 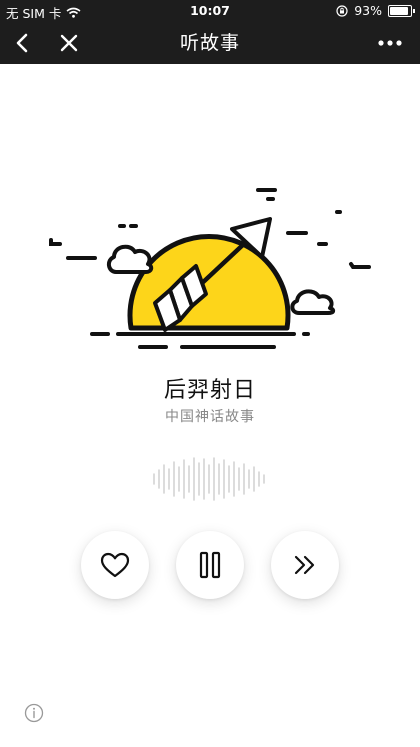 What do you see at coordinates (210, 417) in the screenshot?
I see `story-category: 中国神话故事` at bounding box center [210, 417].